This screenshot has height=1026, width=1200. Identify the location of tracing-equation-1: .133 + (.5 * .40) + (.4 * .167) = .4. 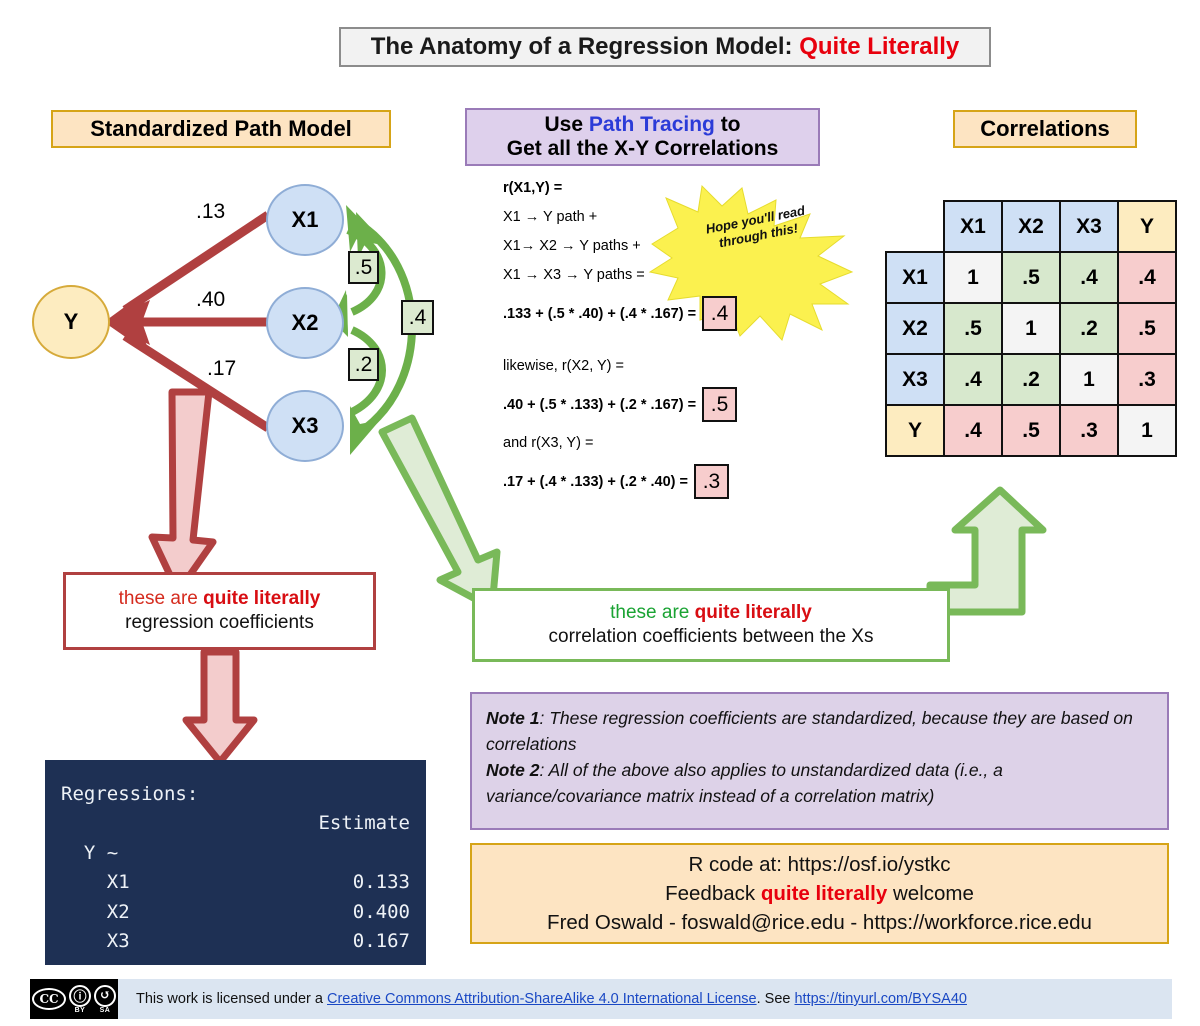
(668, 313).